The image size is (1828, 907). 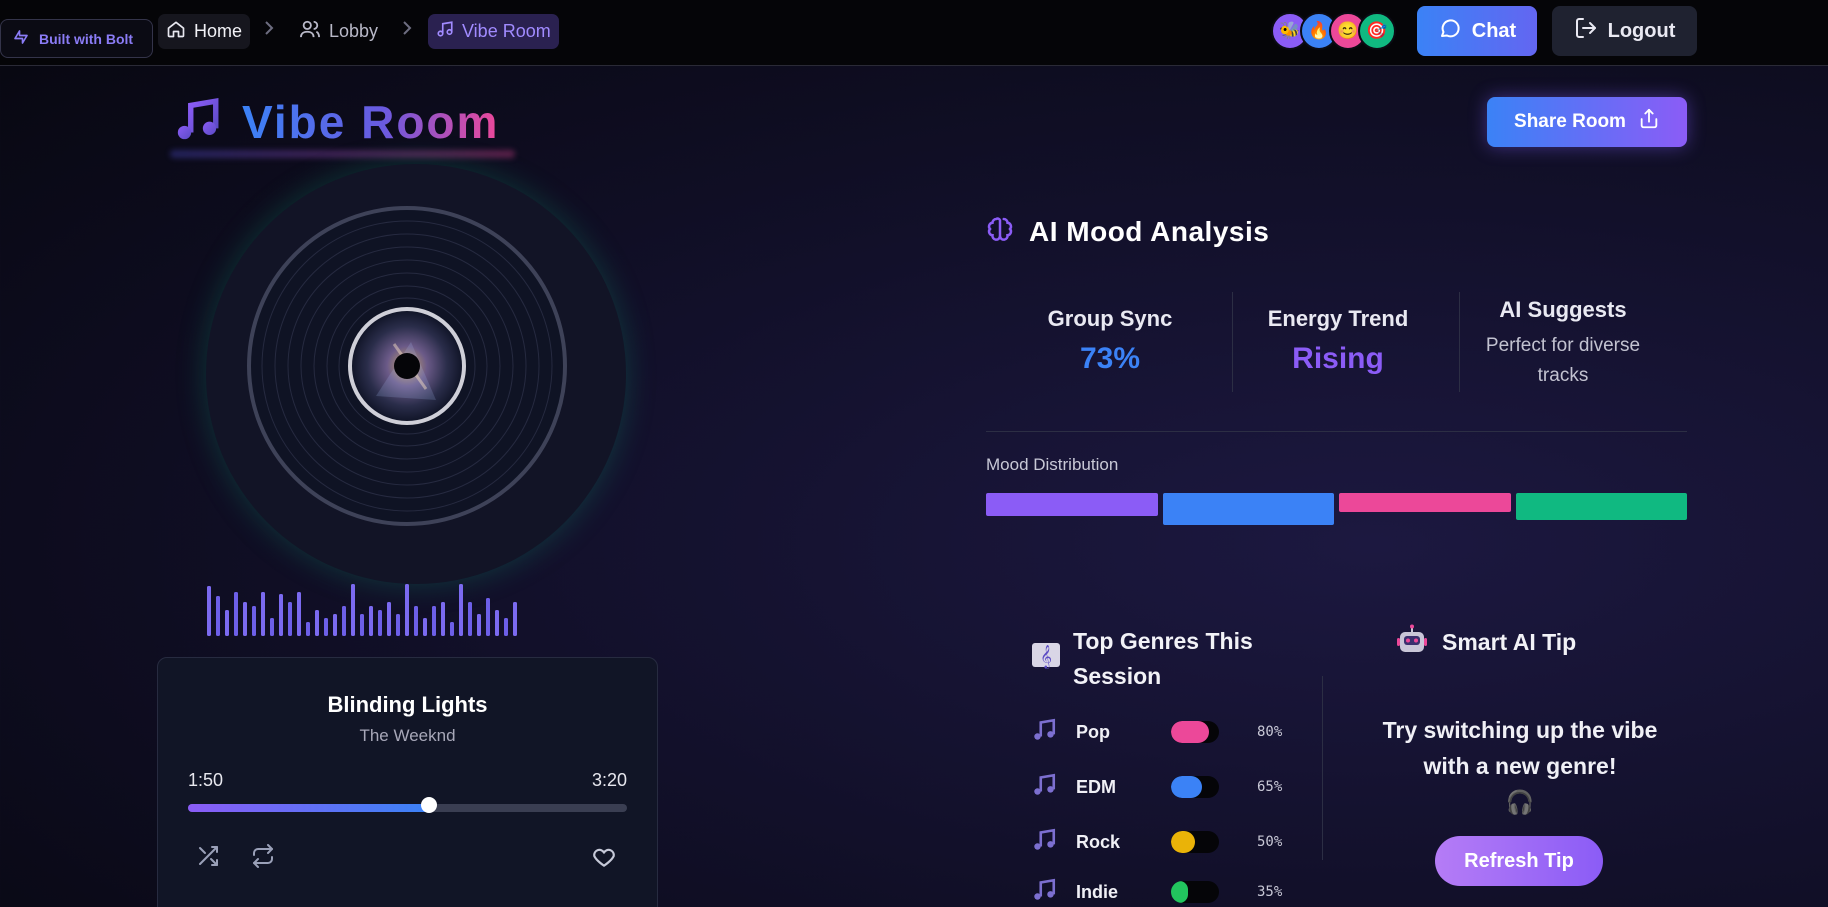 What do you see at coordinates (1486, 642) in the screenshot?
I see `smart-tip-header: Smart AI Tip` at bounding box center [1486, 642].